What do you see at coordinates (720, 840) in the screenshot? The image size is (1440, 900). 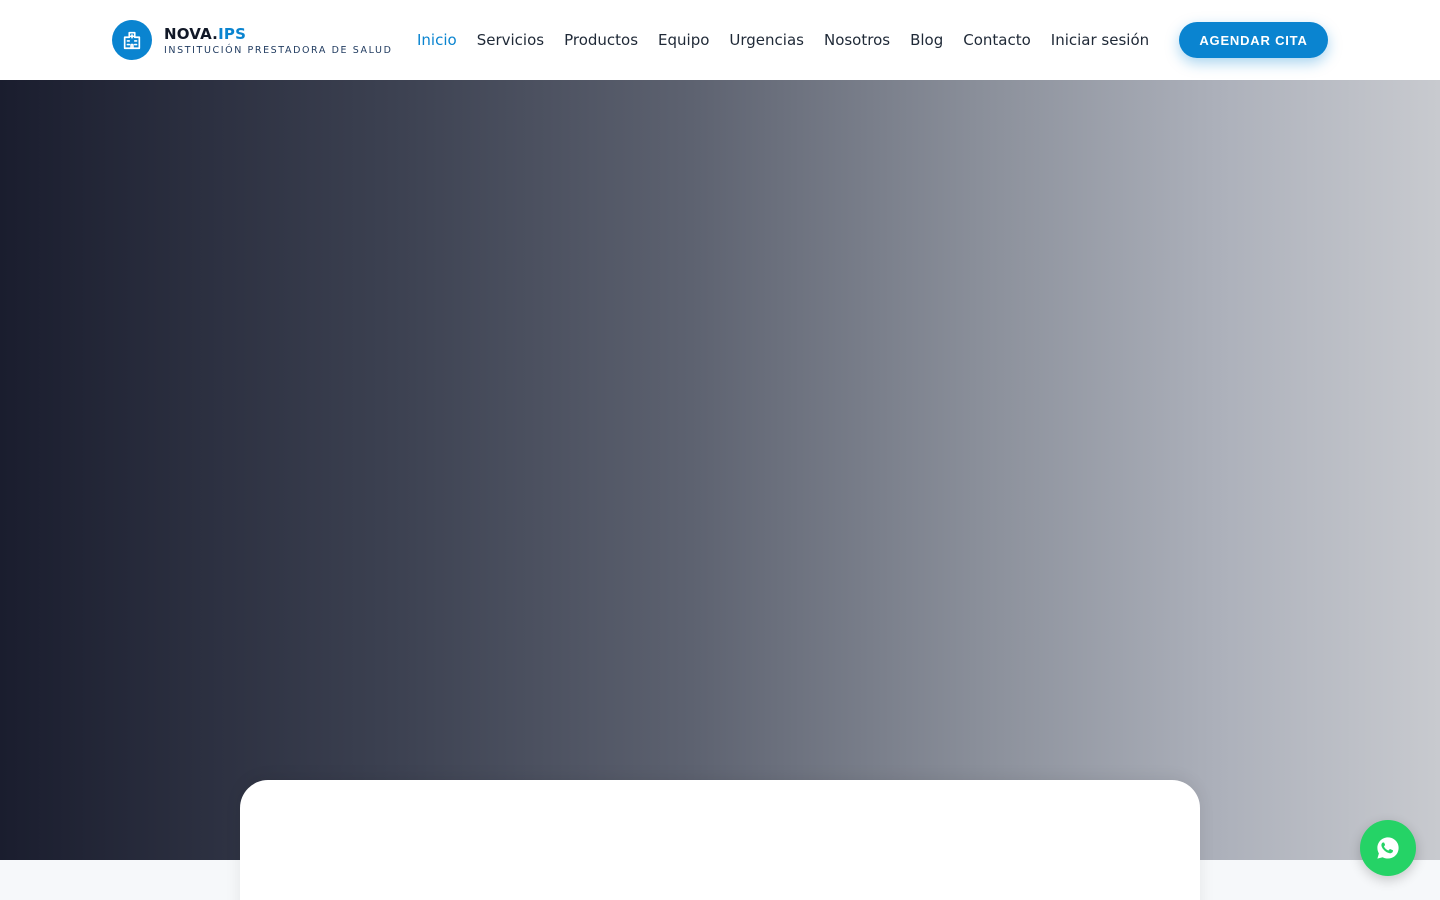 I see `content-card` at bounding box center [720, 840].